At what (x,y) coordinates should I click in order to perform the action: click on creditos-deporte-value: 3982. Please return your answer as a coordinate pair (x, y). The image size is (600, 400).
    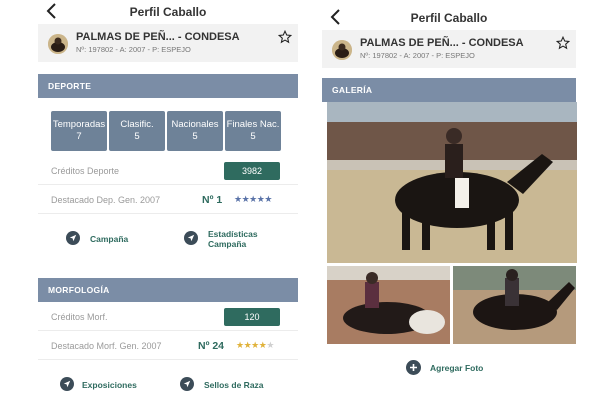
    Looking at the image, I should click on (252, 171).